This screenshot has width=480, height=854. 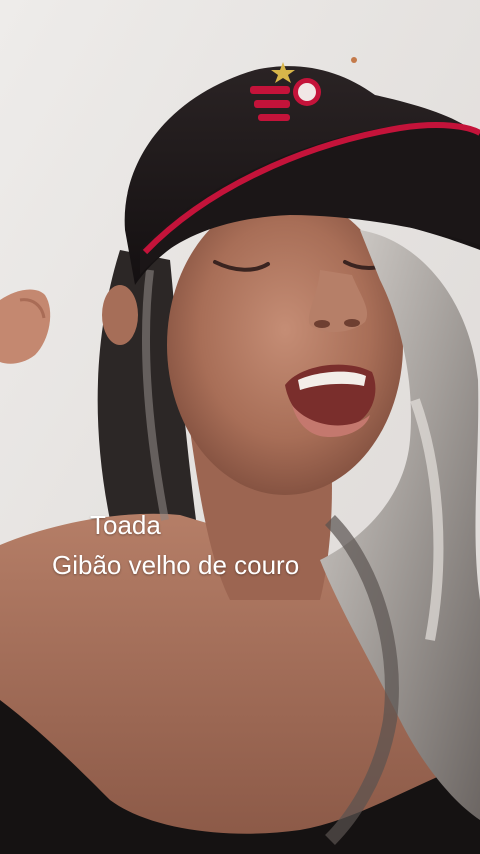 I want to click on ear, so click(x=120, y=315).